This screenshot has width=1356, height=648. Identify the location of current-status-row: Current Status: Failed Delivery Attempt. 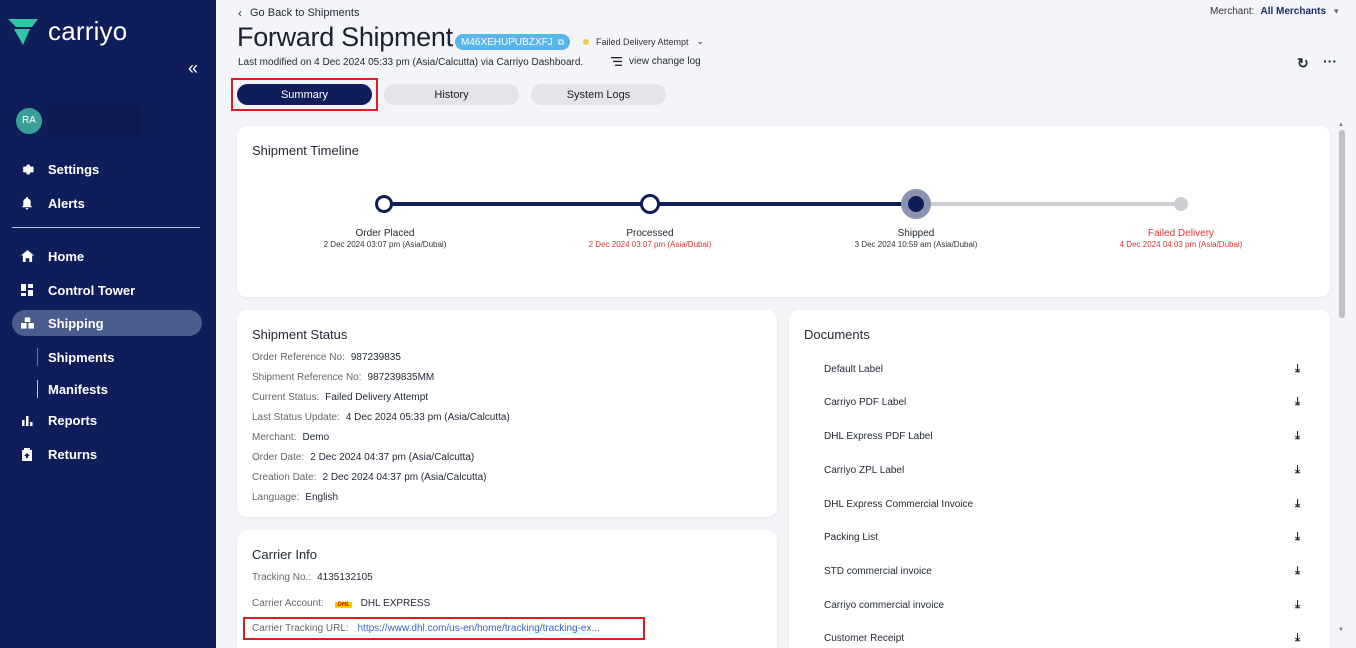
(340, 397).